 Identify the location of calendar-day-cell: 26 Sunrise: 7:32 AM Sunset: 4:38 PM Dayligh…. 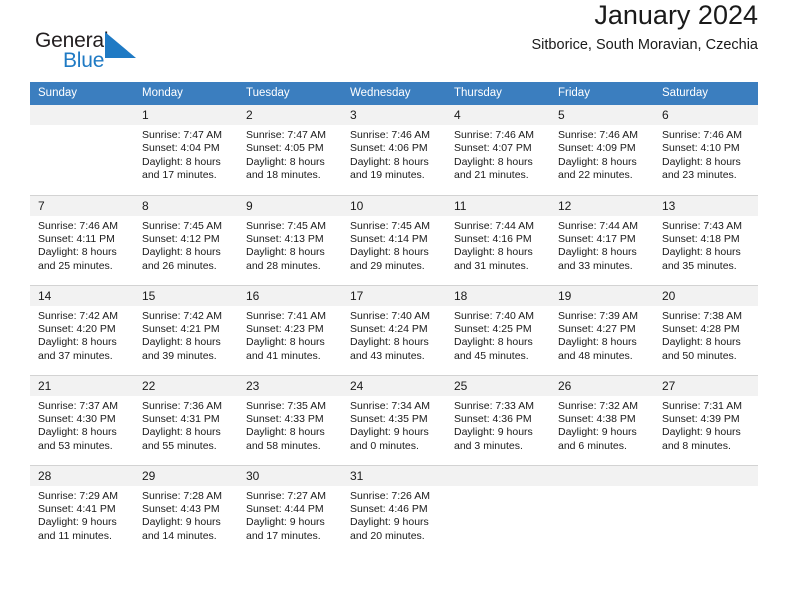
(602, 419).